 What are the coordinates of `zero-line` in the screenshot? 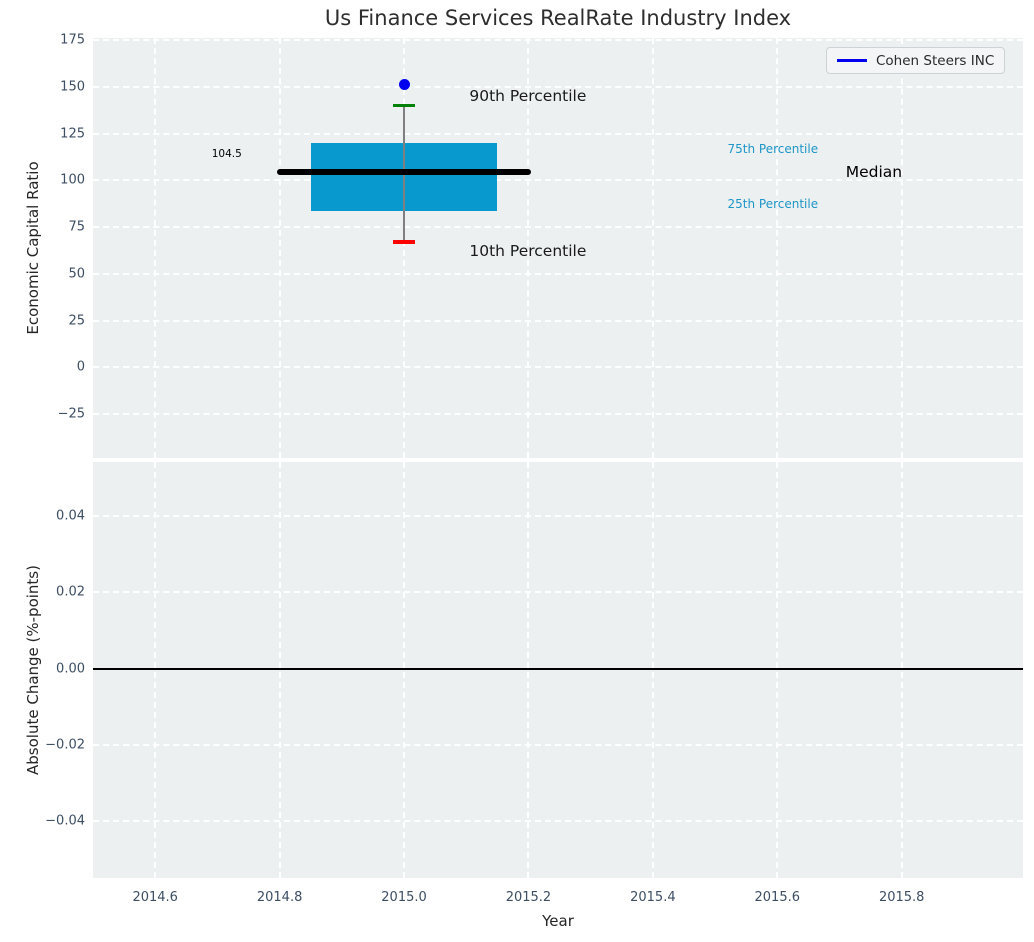 It's located at (558, 668).